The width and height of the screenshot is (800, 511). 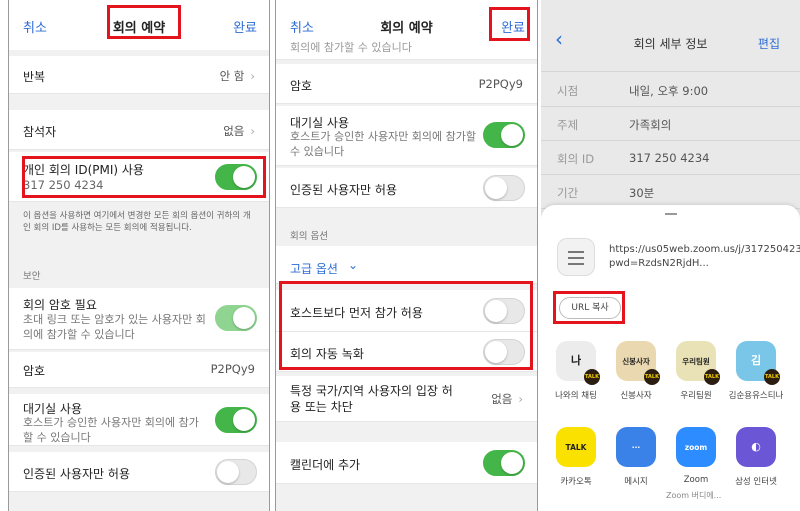 What do you see at coordinates (309, 236) in the screenshot?
I see `meeting-options-section-header: 회의 옵션` at bounding box center [309, 236].